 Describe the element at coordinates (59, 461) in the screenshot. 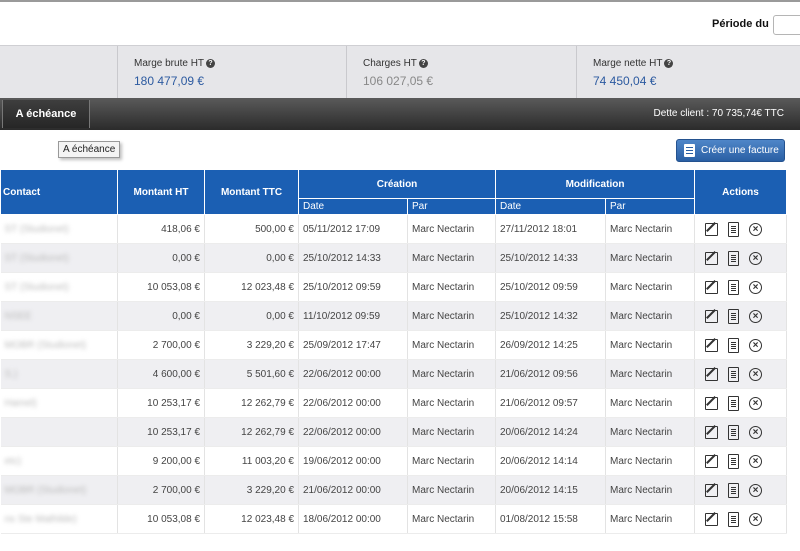

I see `cell-contact: etc)` at that location.